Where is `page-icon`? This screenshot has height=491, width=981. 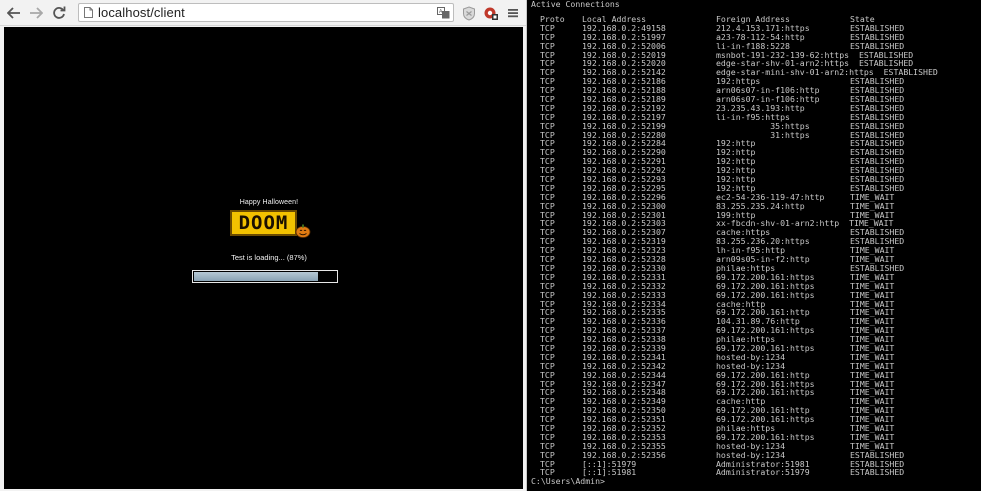 page-icon is located at coordinates (88, 12).